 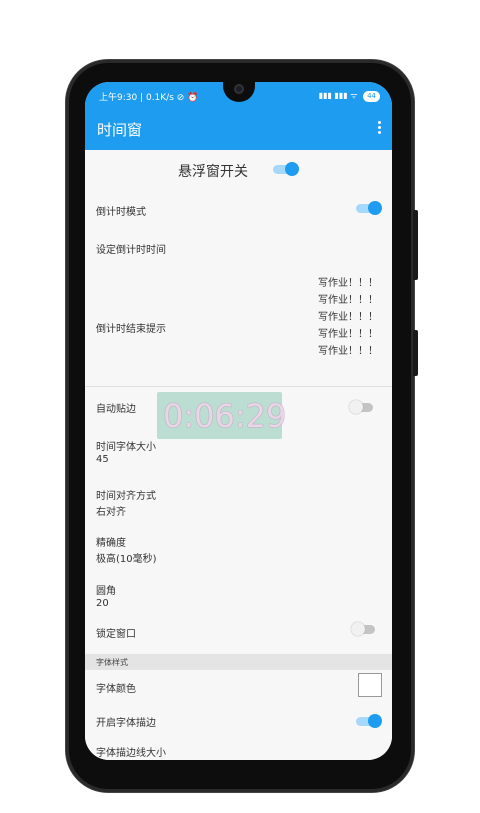 What do you see at coordinates (238, 662) in the screenshot?
I see `section-header-font-style: 字体样式` at bounding box center [238, 662].